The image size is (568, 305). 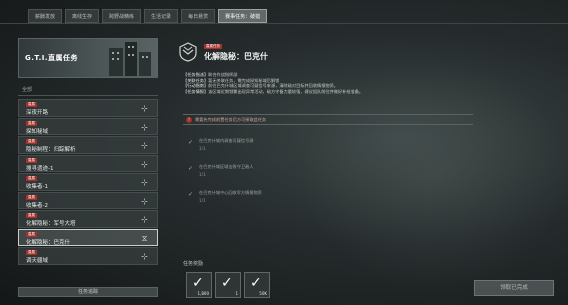 What do you see at coordinates (52, 58) in the screenshot?
I see `banner-title: G.T.I.直属任务` at bounding box center [52, 58].